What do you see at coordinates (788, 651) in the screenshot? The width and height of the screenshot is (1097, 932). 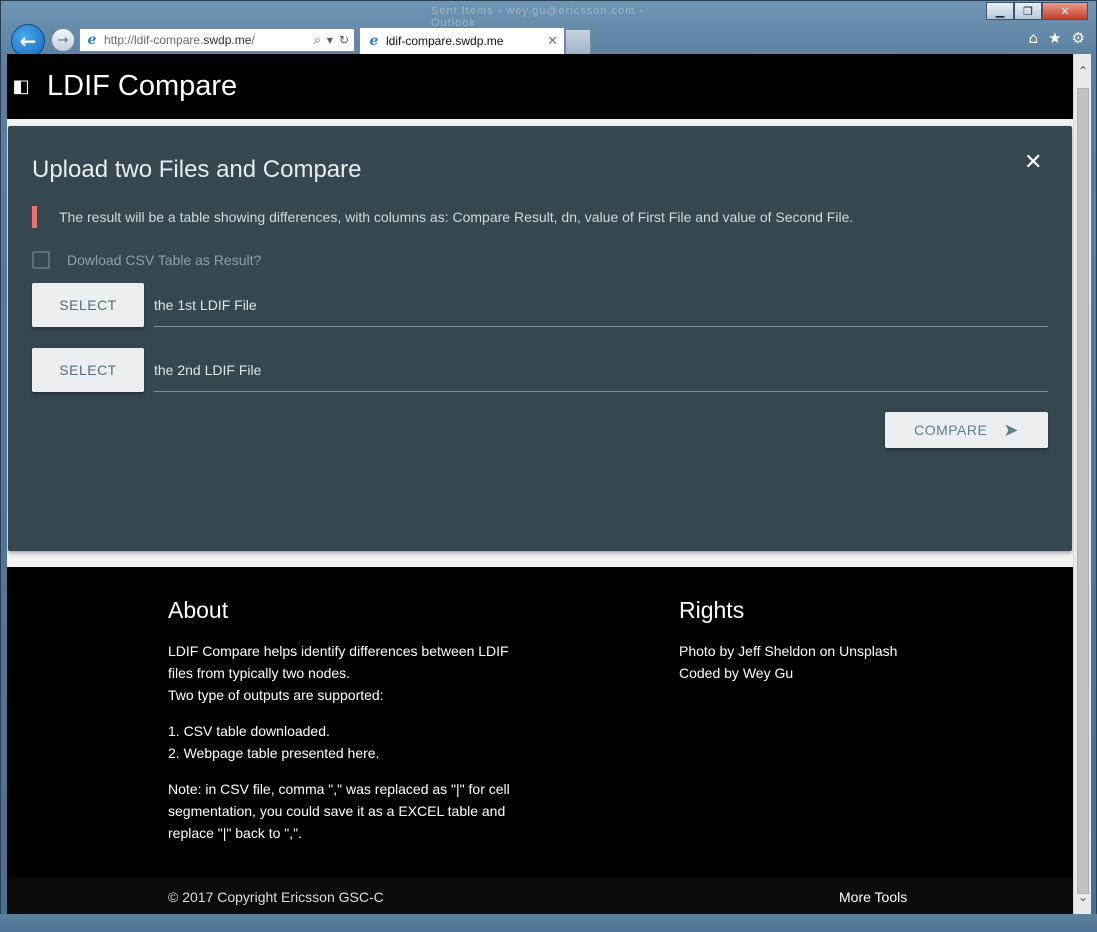 I see `rights-photo-credit: Photo by Jeff Sheldon on Unsplash` at bounding box center [788, 651].